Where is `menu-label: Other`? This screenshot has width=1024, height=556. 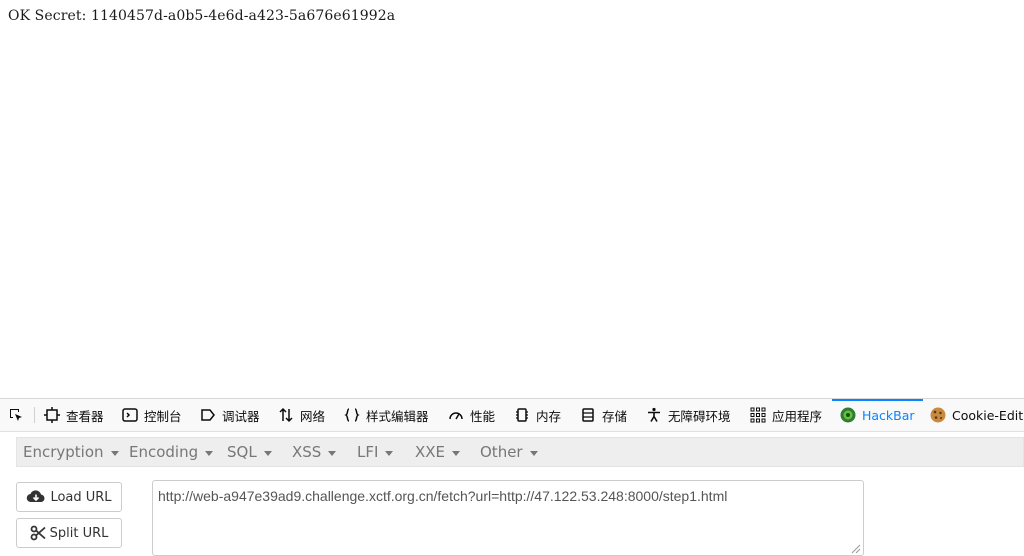 menu-label: Other is located at coordinates (501, 452).